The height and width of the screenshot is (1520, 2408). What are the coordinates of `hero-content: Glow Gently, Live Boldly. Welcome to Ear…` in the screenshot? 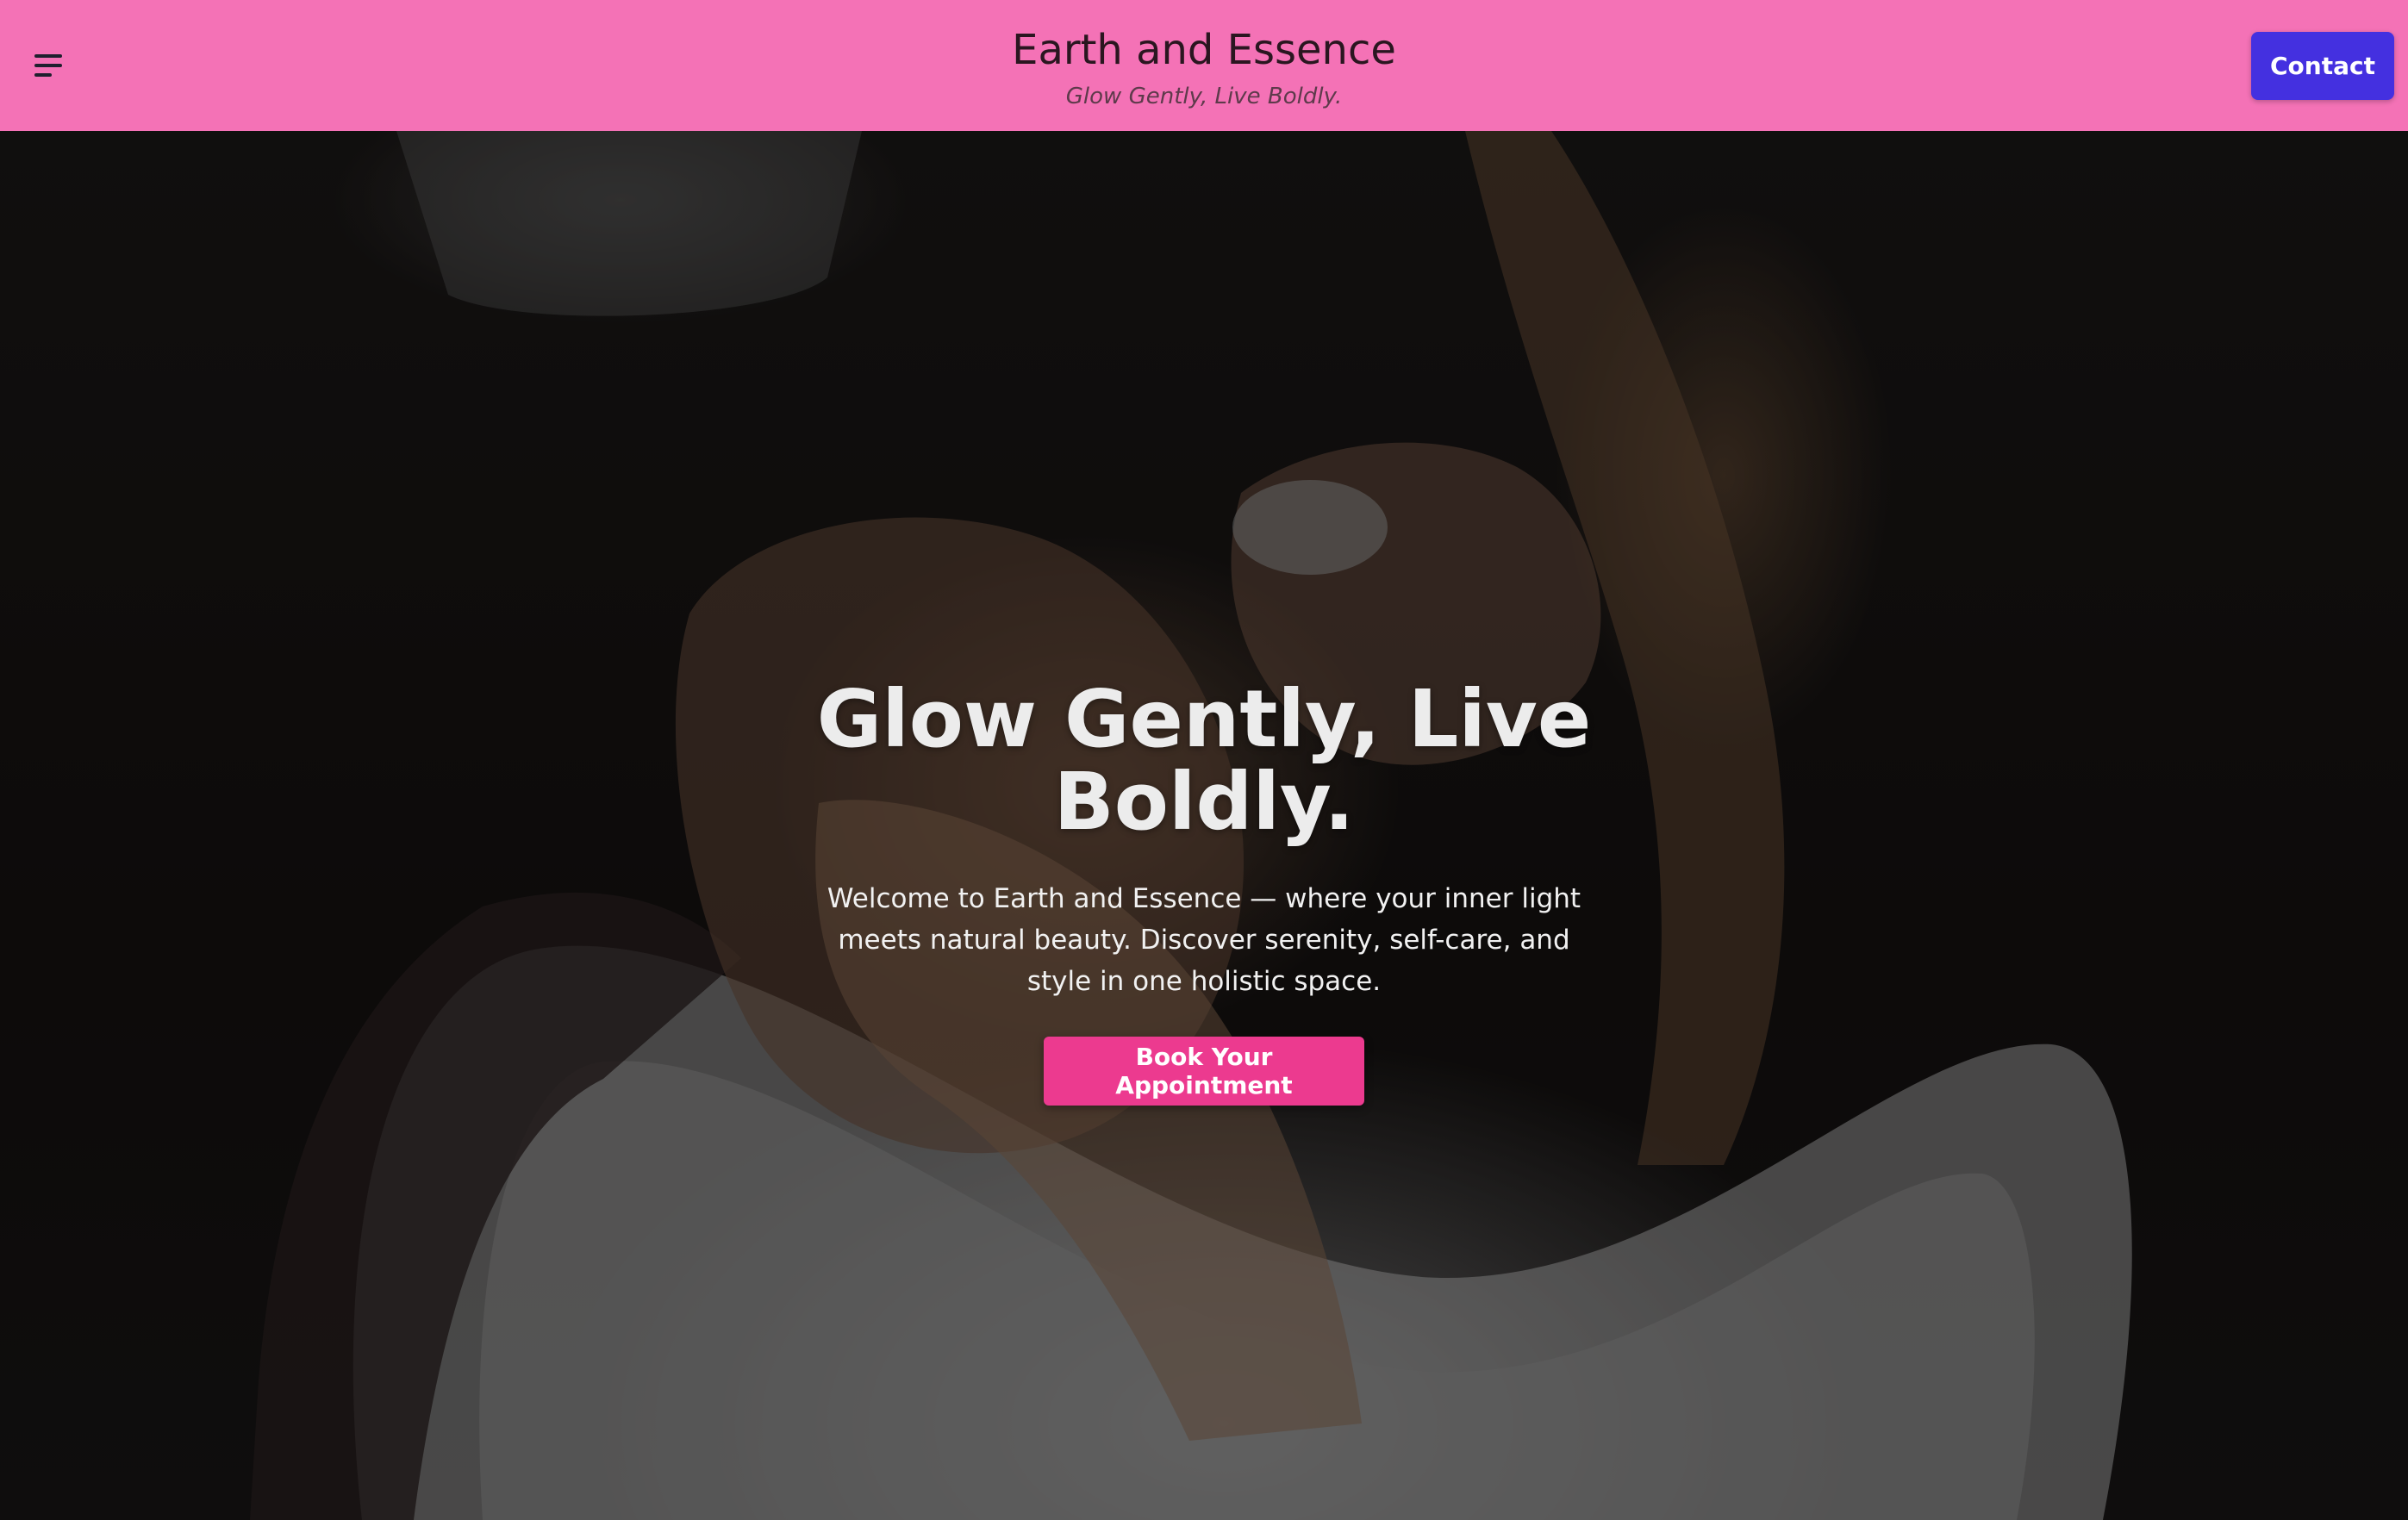 It's located at (1204, 892).